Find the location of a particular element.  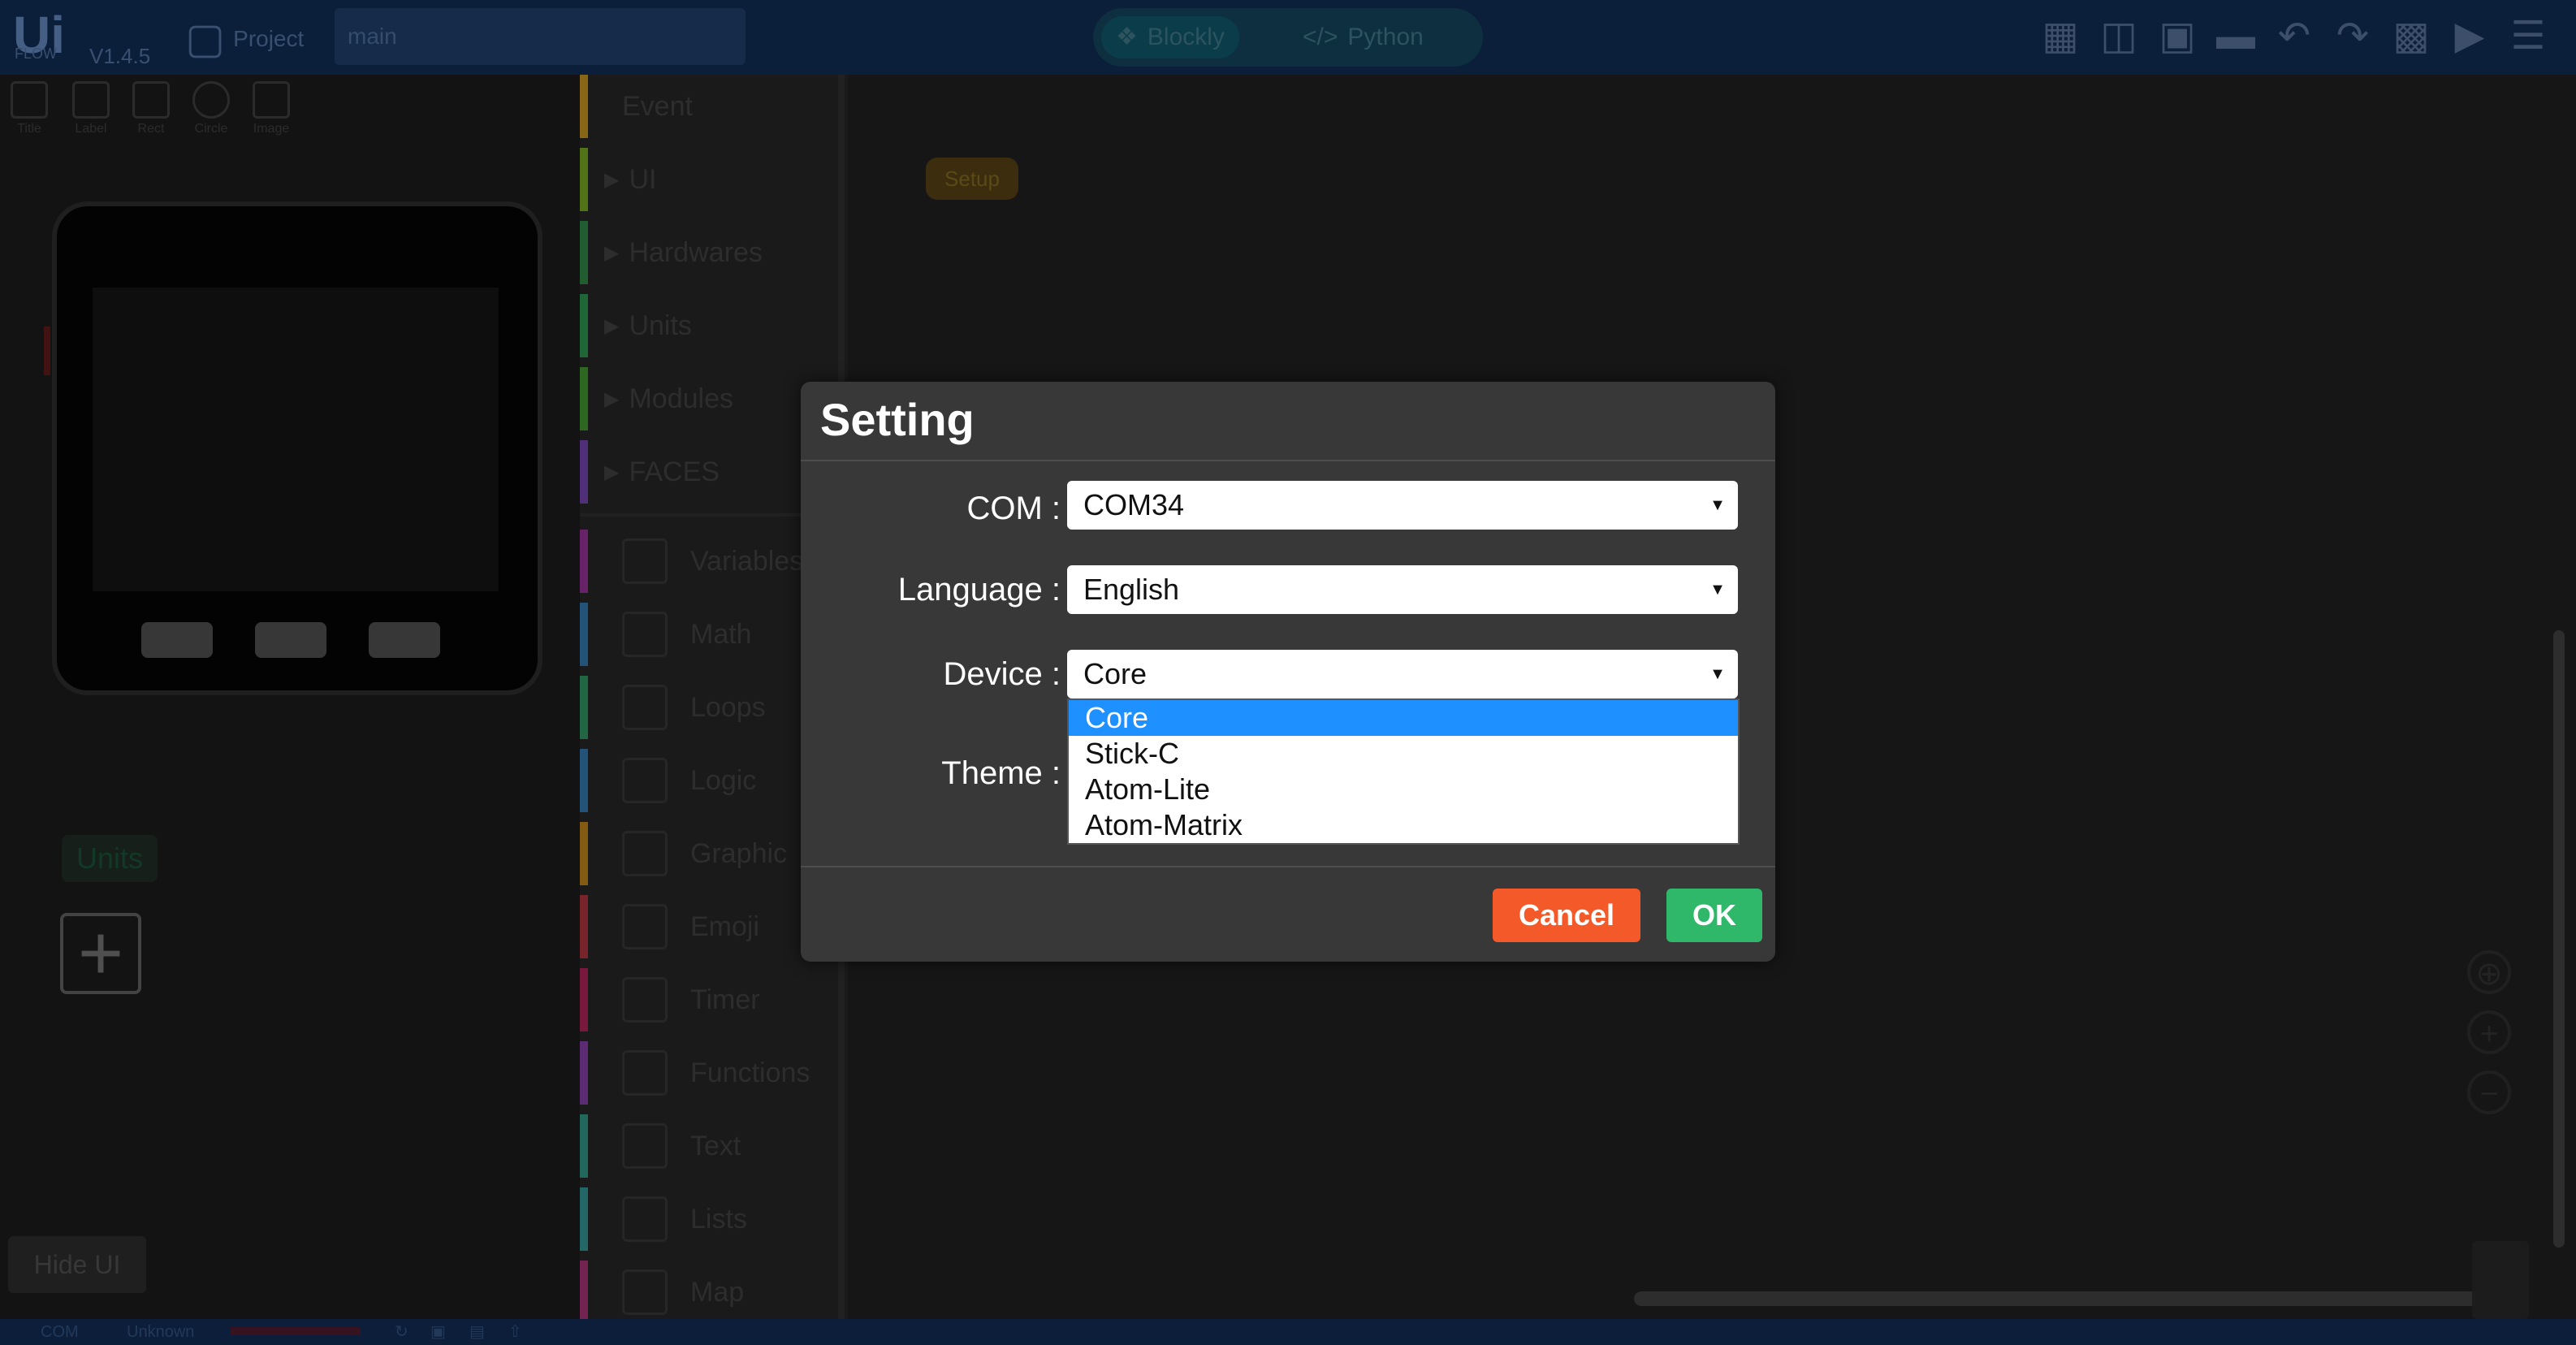

language-select: English is located at coordinates (1403, 590).